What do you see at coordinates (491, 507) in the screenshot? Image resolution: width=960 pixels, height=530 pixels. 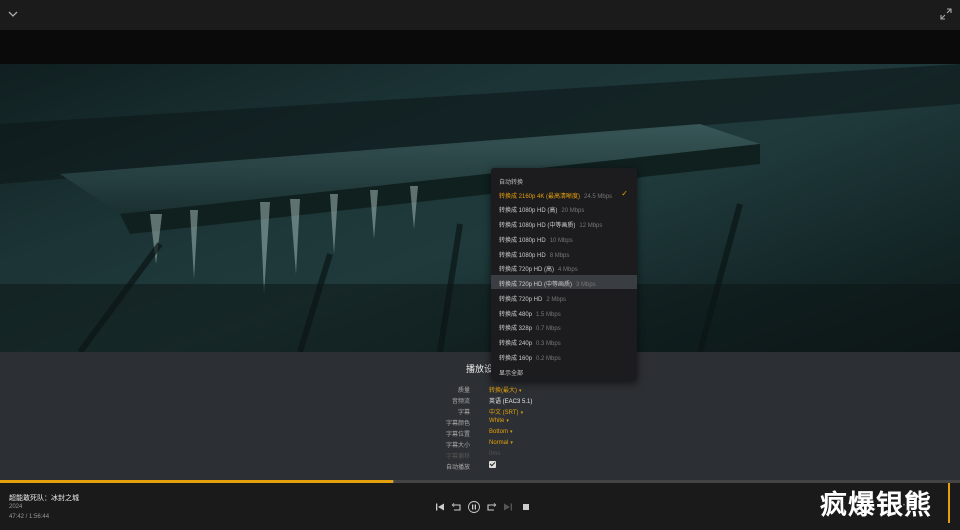 I see `forward-icon` at bounding box center [491, 507].